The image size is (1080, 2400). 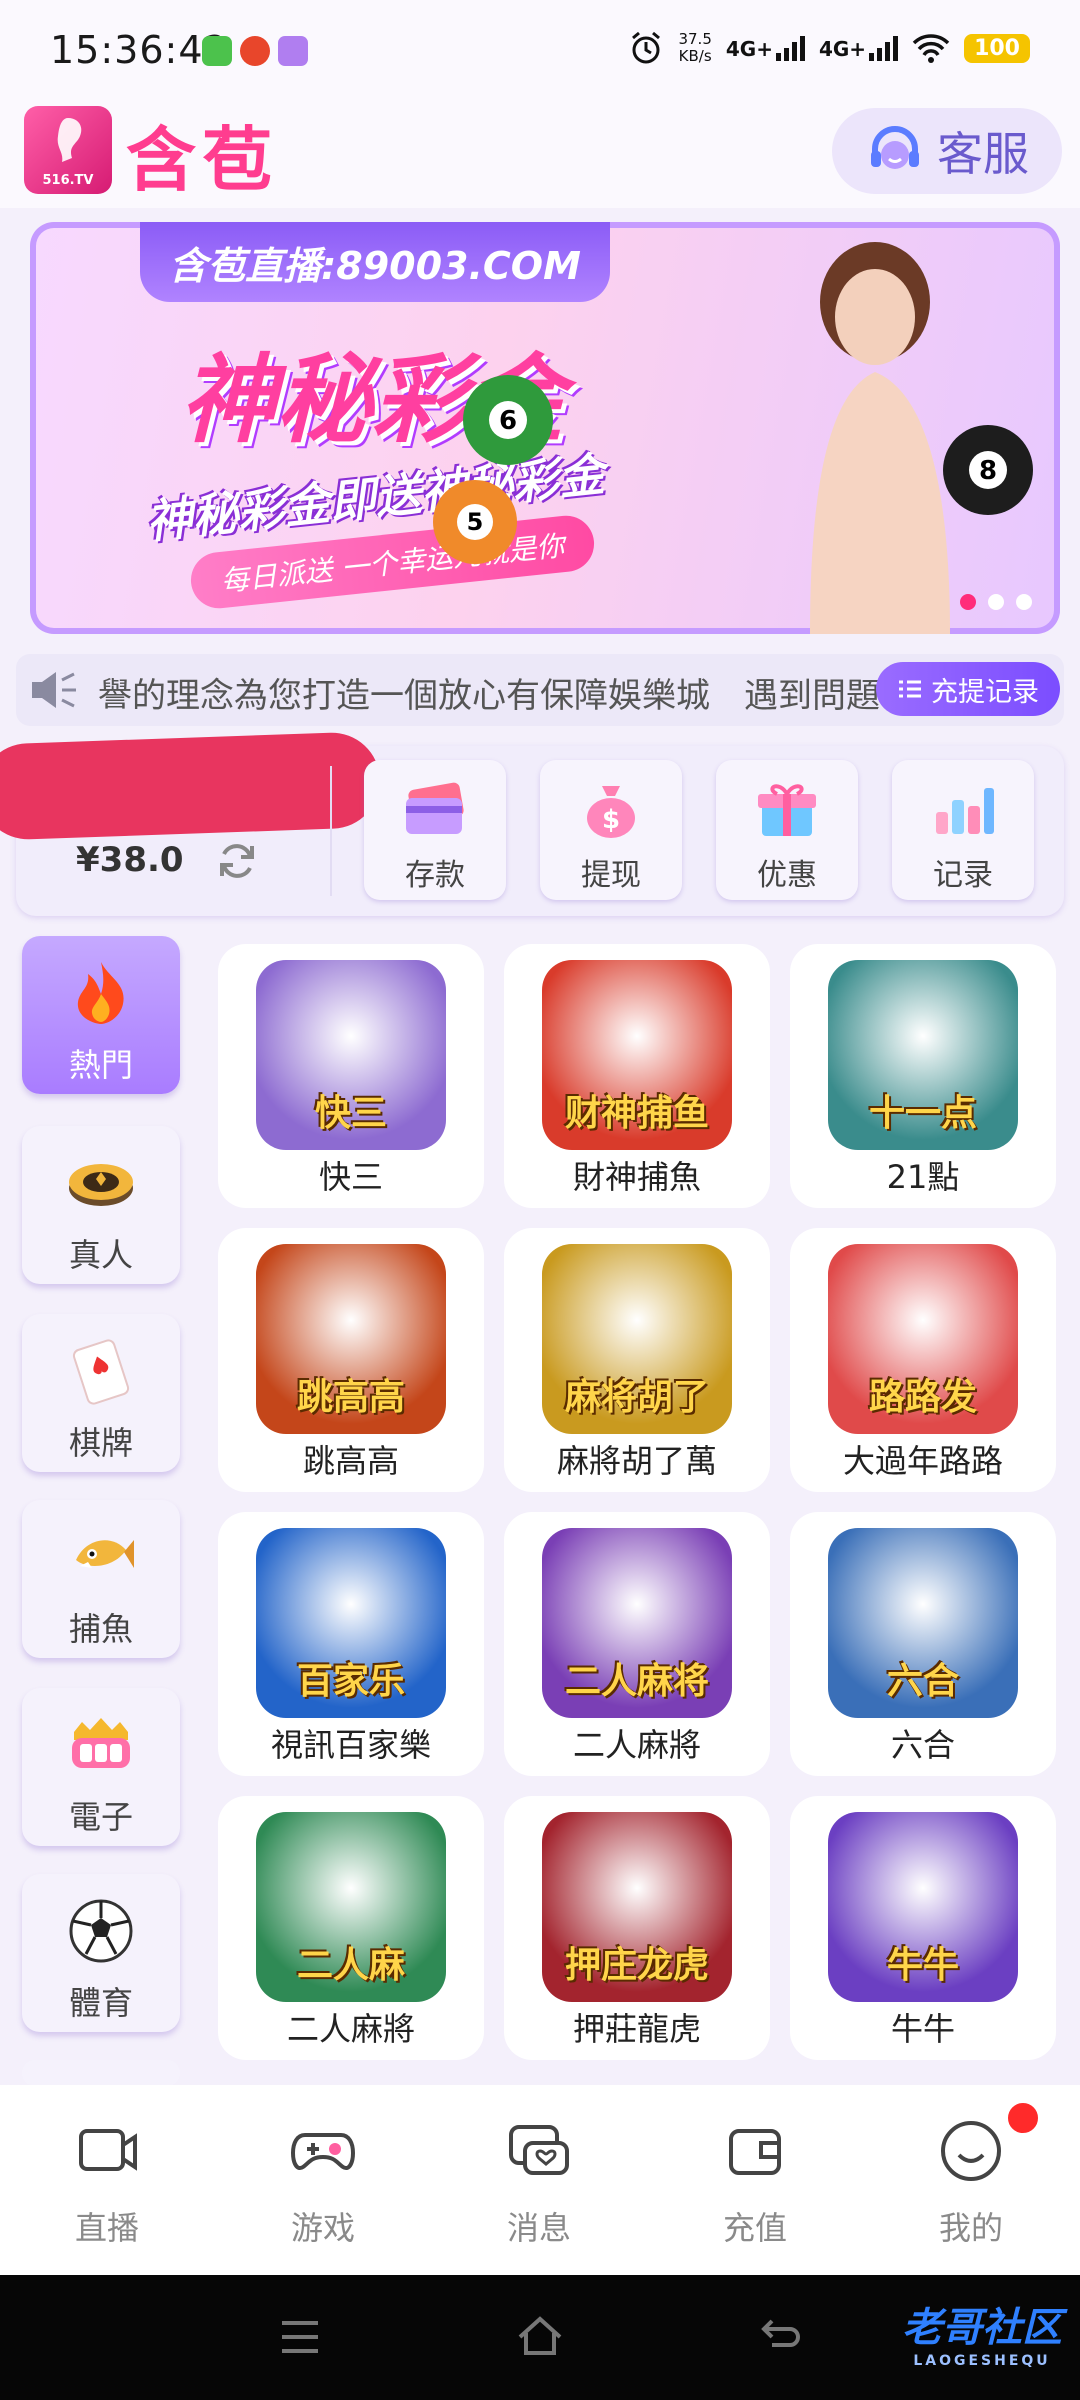 I want to click on profile-icon, so click(x=971, y=2151).